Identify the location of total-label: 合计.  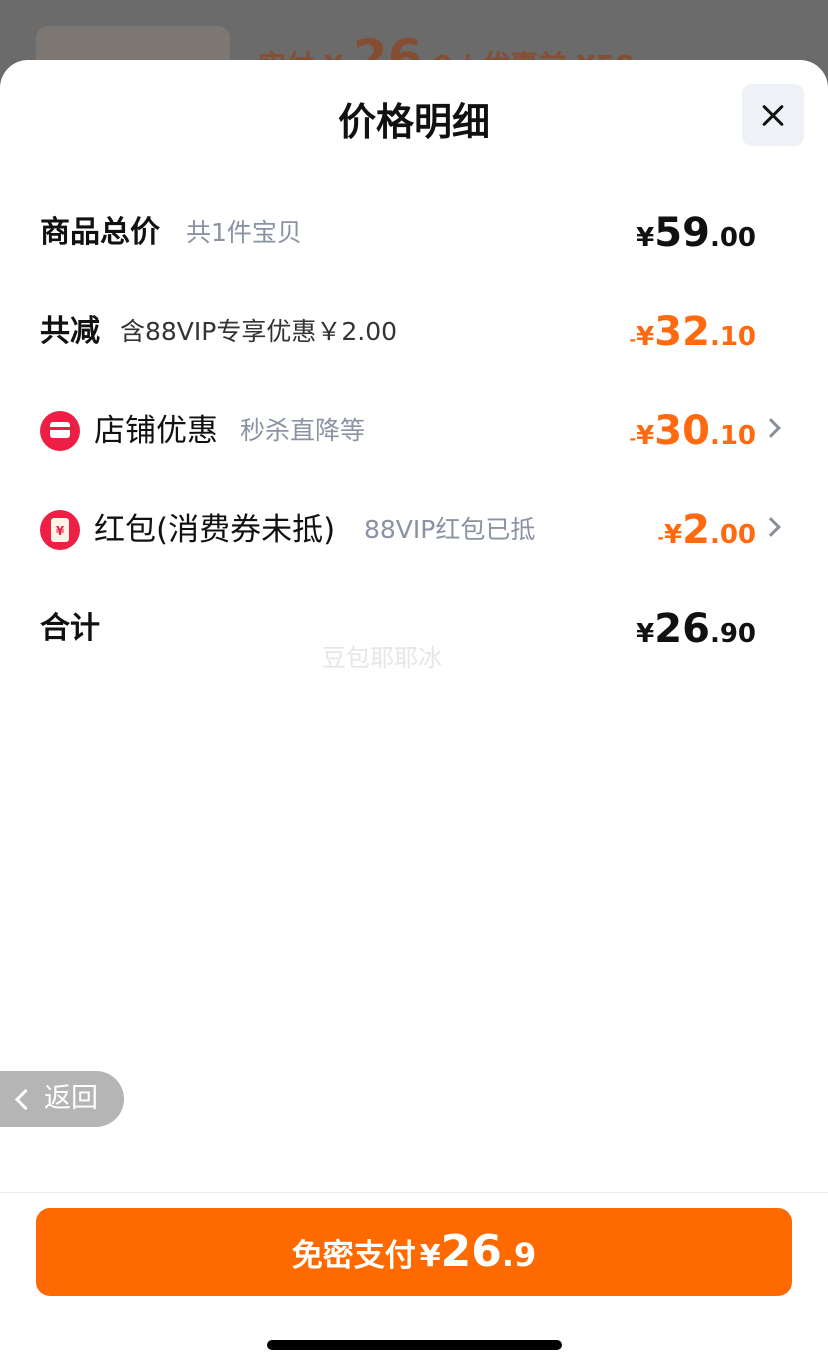
(70, 628).